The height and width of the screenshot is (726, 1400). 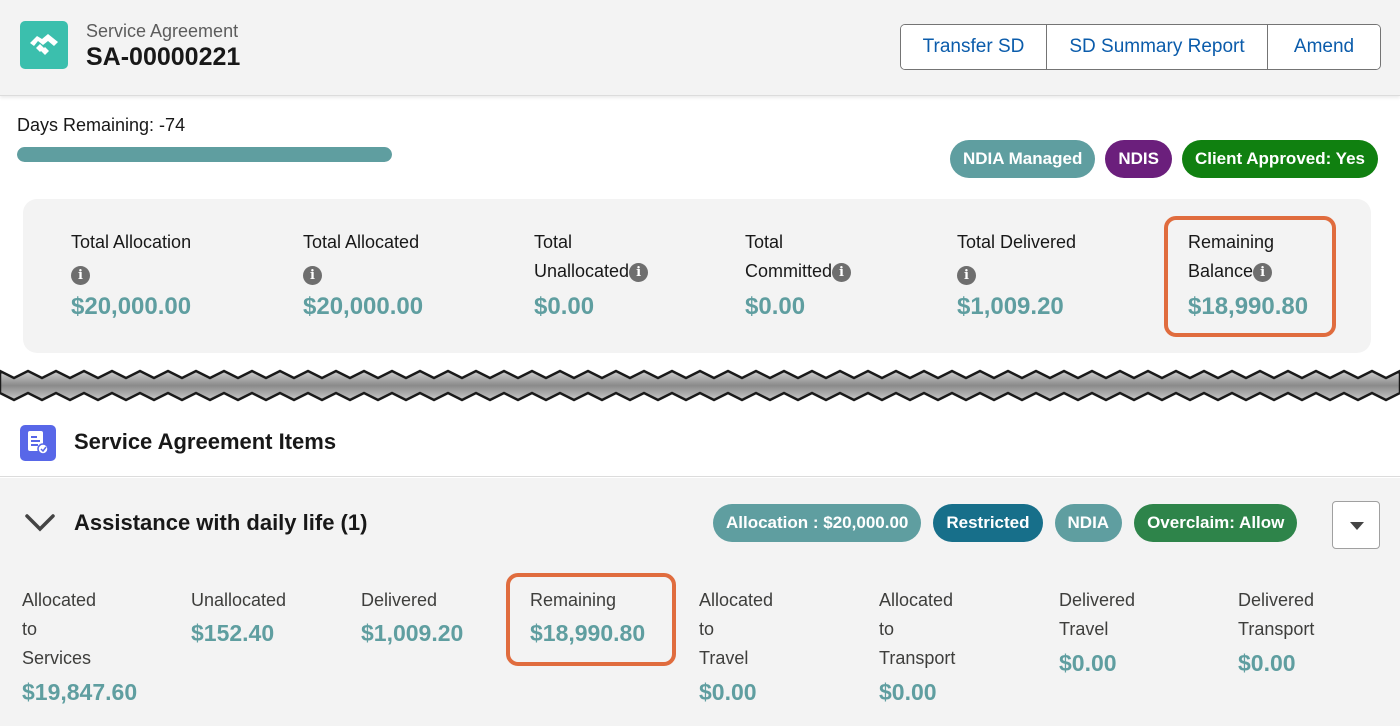 What do you see at coordinates (163, 57) in the screenshot?
I see `record-title: SA-00000221` at bounding box center [163, 57].